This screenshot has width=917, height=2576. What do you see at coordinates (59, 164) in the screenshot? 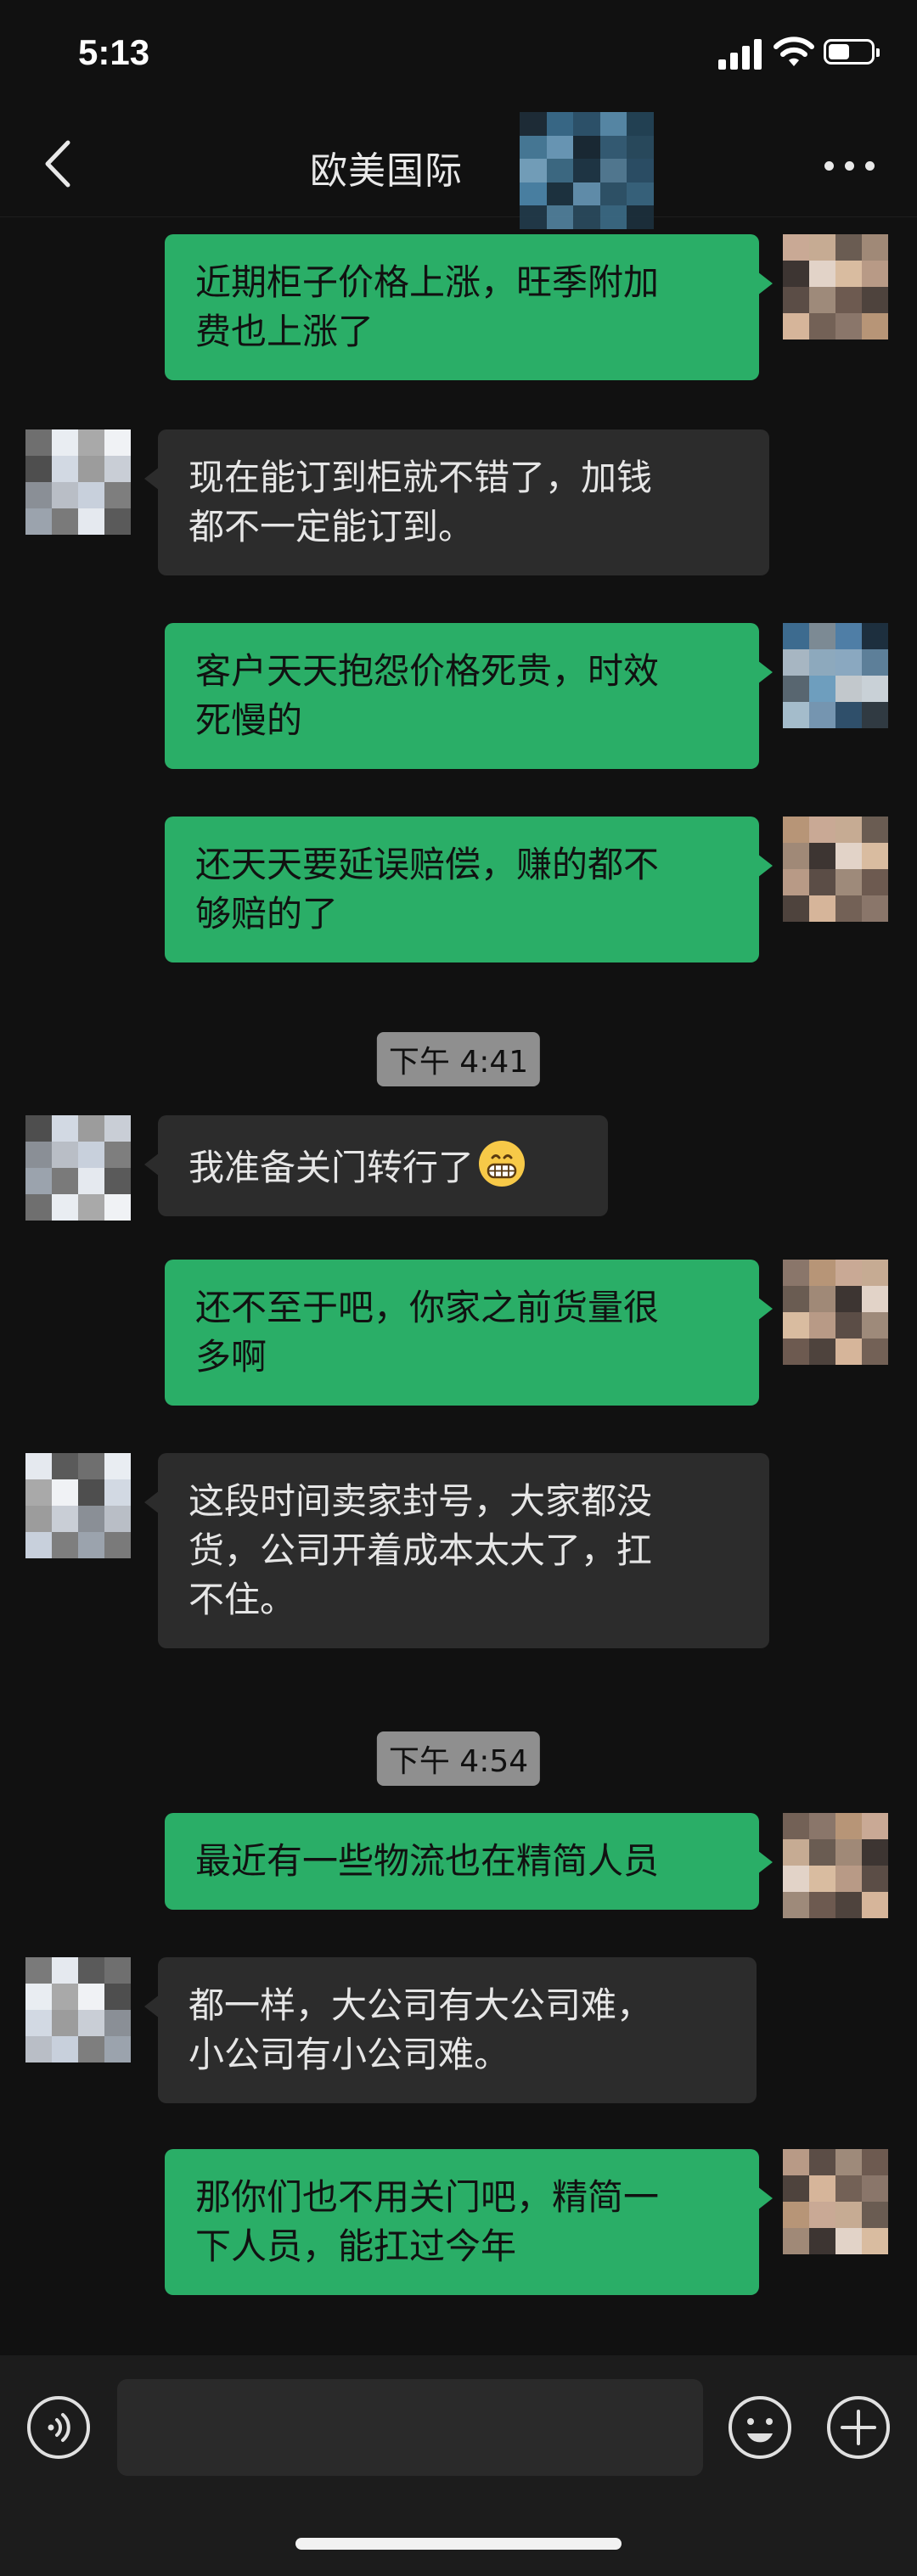
I see `chevron-left-icon` at bounding box center [59, 164].